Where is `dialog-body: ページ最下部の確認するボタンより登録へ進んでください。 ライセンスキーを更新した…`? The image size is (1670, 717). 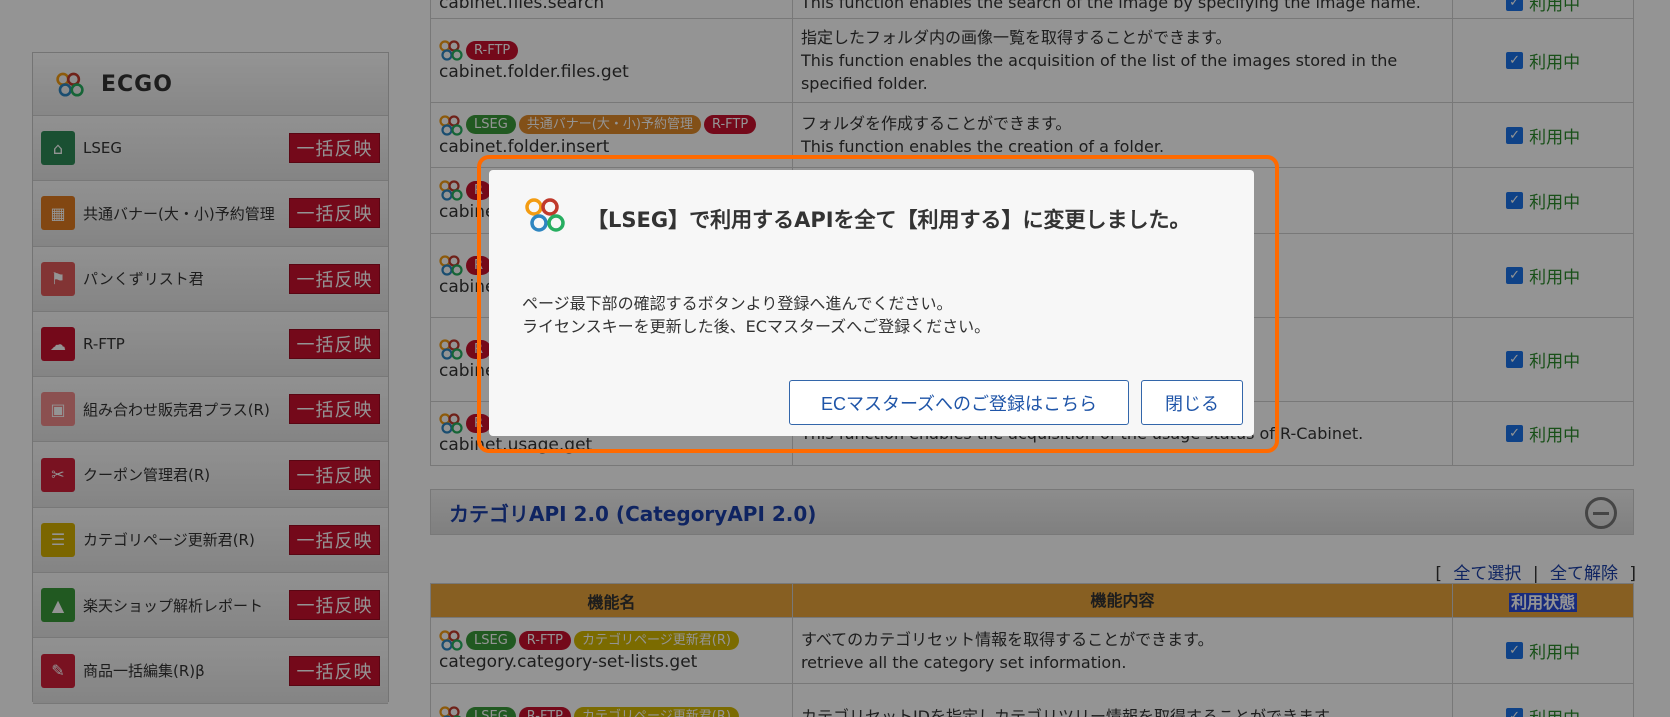 dialog-body: ページ最下部の確認するボタンより登録へ進んでください。 ライセンスキーを更新した… is located at coordinates (756, 315).